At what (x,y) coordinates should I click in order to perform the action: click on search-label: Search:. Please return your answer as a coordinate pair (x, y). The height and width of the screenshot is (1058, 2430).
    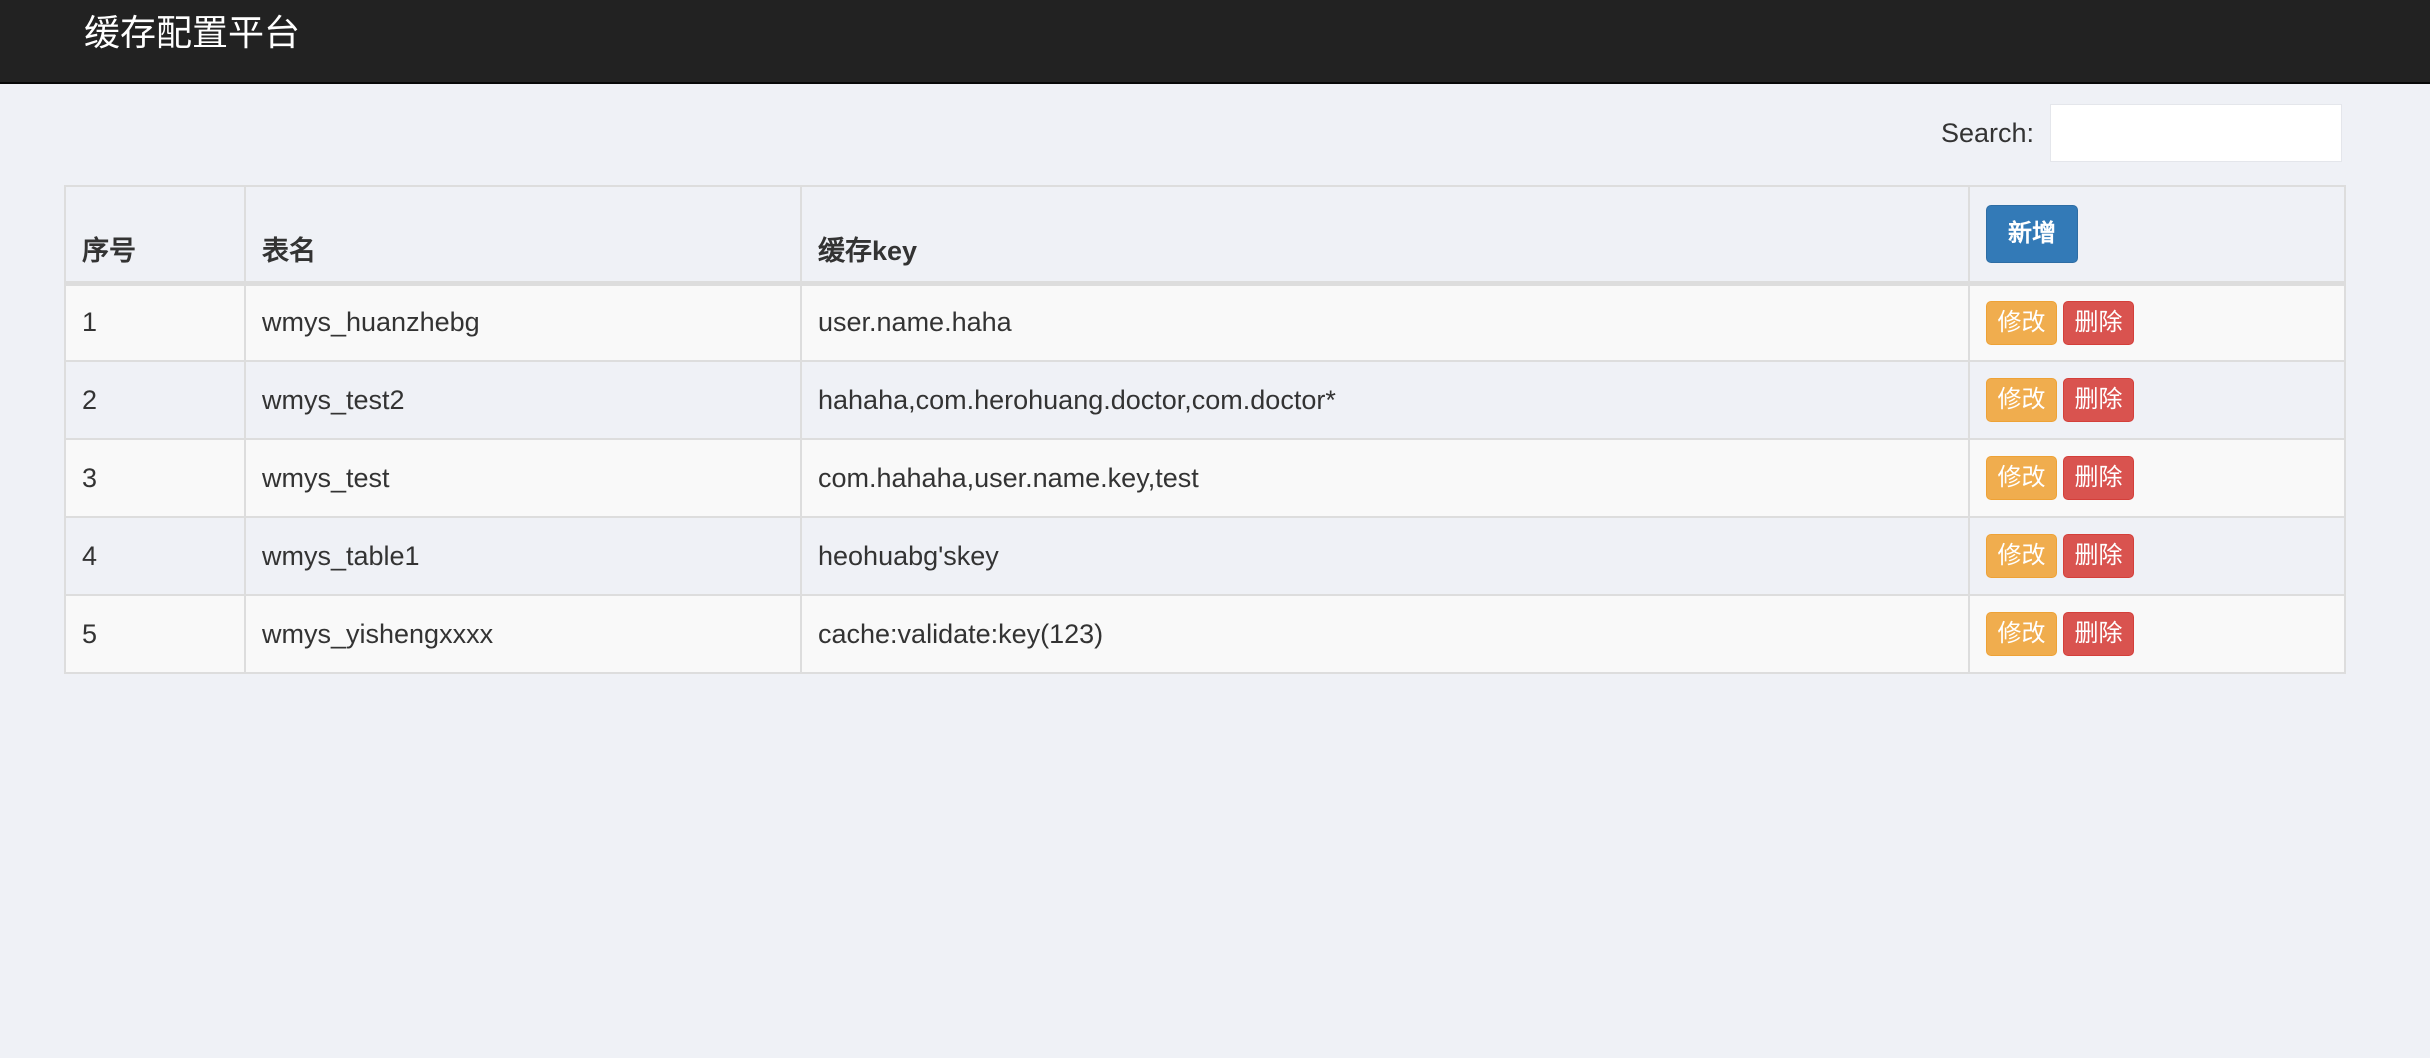
    Looking at the image, I should click on (1987, 132).